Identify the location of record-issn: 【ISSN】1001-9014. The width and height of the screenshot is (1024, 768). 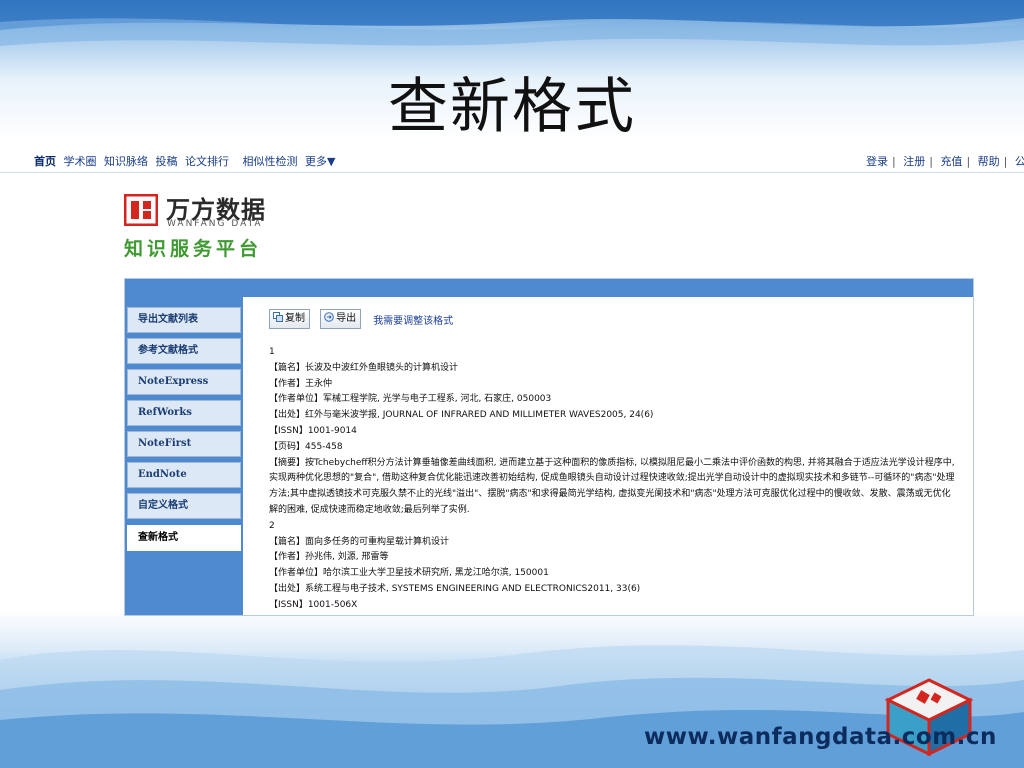
(313, 430).